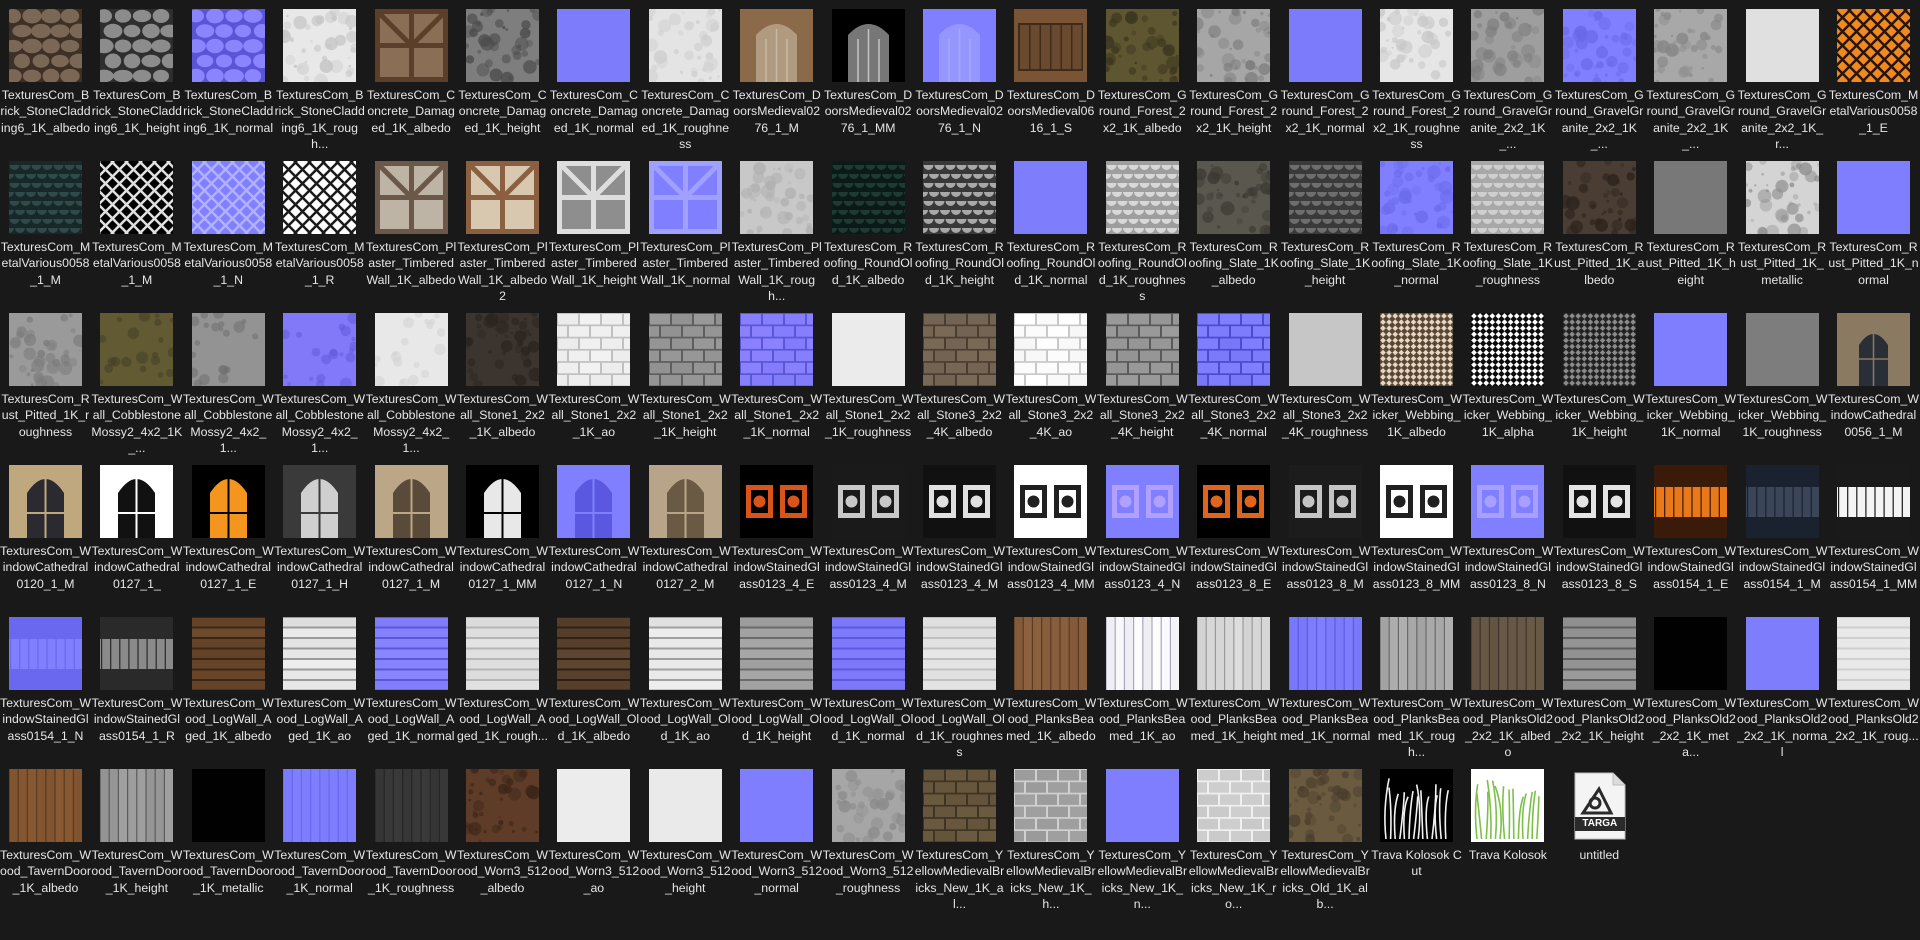 Image resolution: width=1920 pixels, height=940 pixels. What do you see at coordinates (1142, 686) in the screenshot?
I see `file-item: TexturesCom_Wood_PlanksBeamed_1K_ao` at bounding box center [1142, 686].